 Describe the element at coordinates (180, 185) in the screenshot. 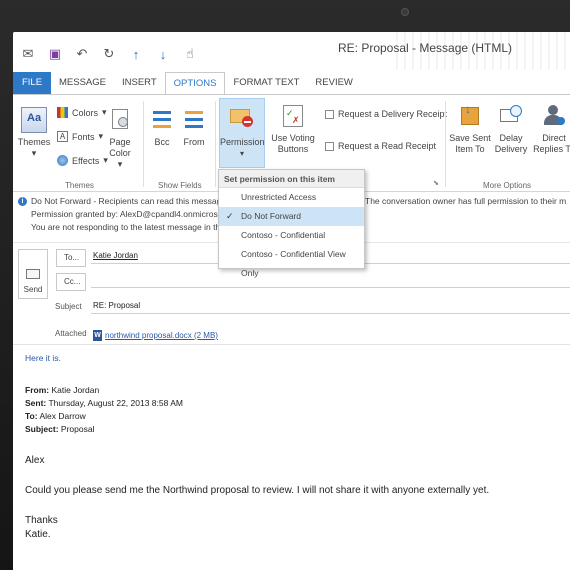

I see `show-fields-group-label: Show Fields` at that location.